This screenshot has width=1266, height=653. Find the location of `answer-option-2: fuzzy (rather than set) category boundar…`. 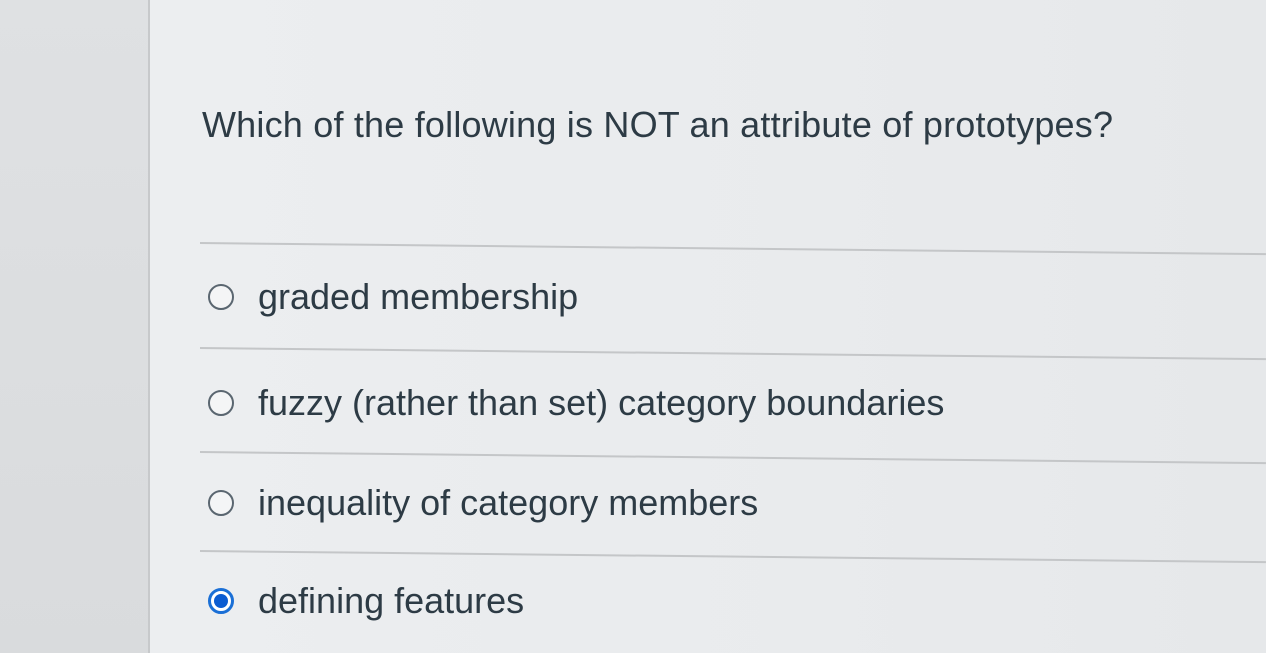

answer-option-2: fuzzy (rather than set) category boundar… is located at coordinates (576, 403).